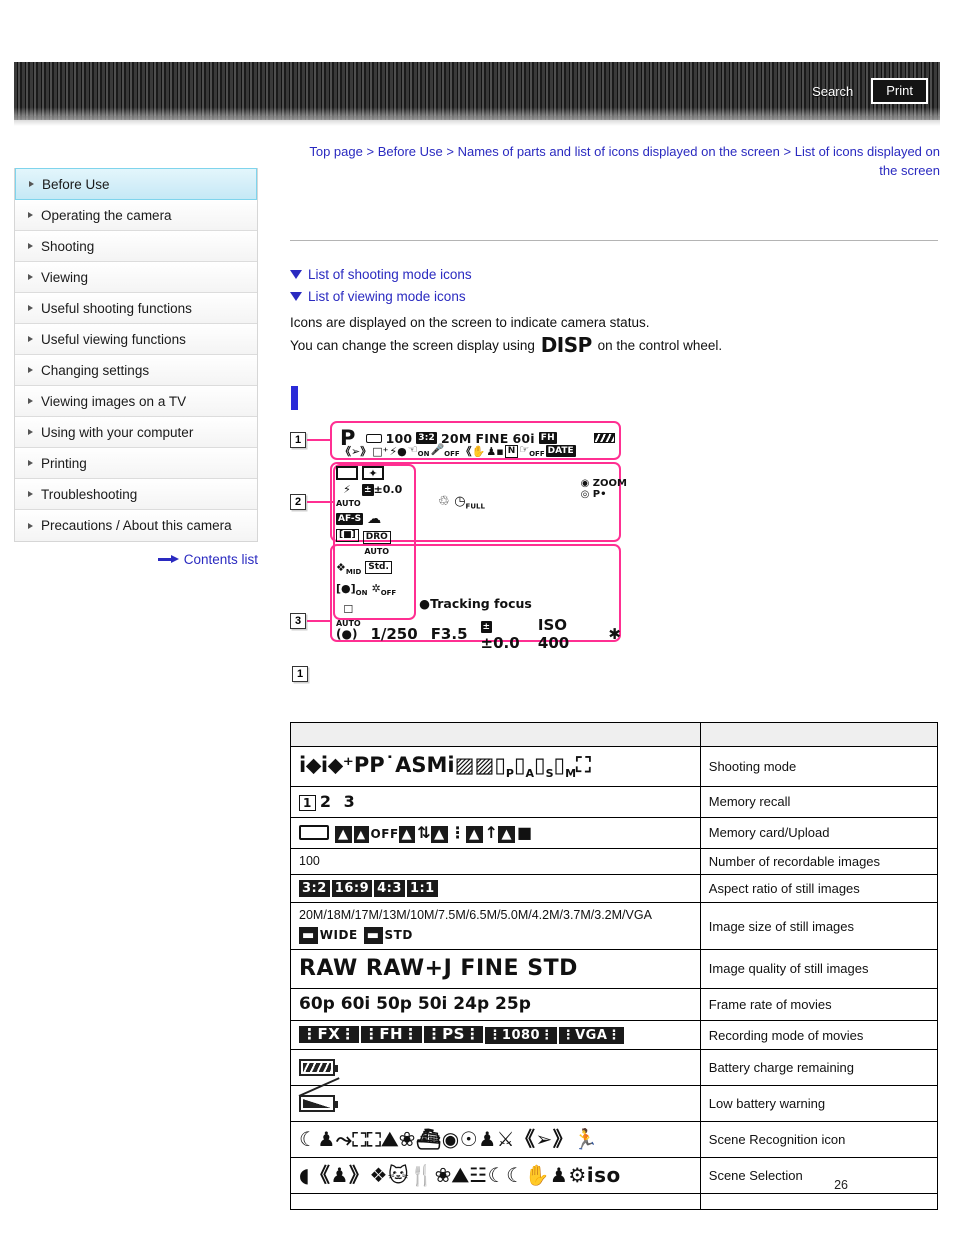  Describe the element at coordinates (347, 473) in the screenshot. I see `drive-mode-icon` at that location.